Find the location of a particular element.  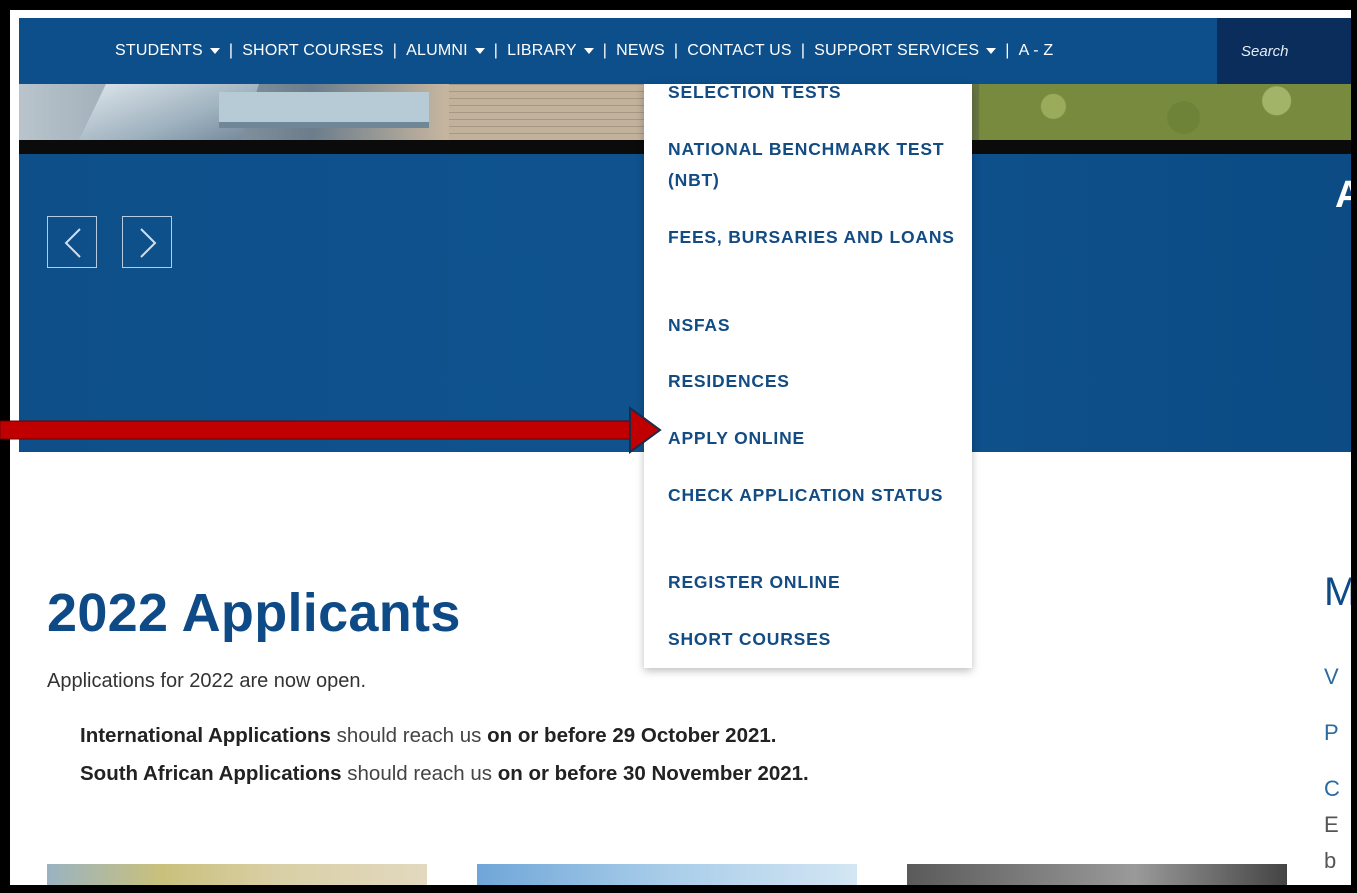

nav-label: SUPPORT SERVICES is located at coordinates (897, 50).